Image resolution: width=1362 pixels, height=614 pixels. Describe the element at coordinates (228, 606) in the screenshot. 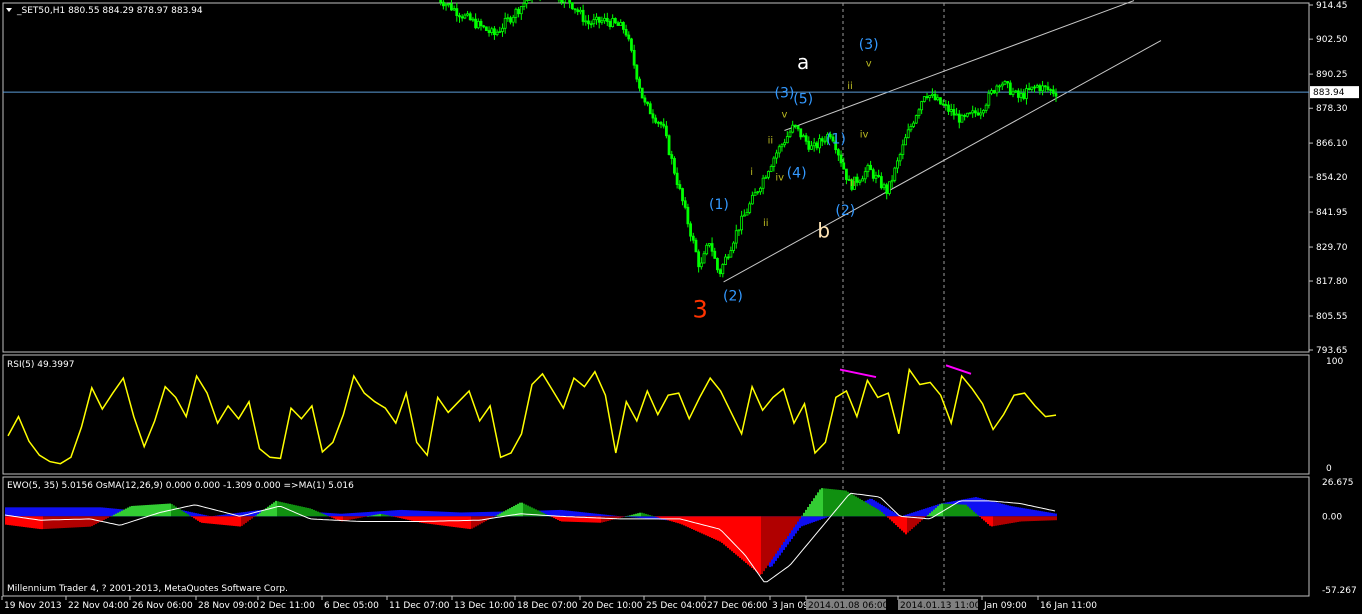

I see `time-tick-label: 28 Nov 09:00` at that location.